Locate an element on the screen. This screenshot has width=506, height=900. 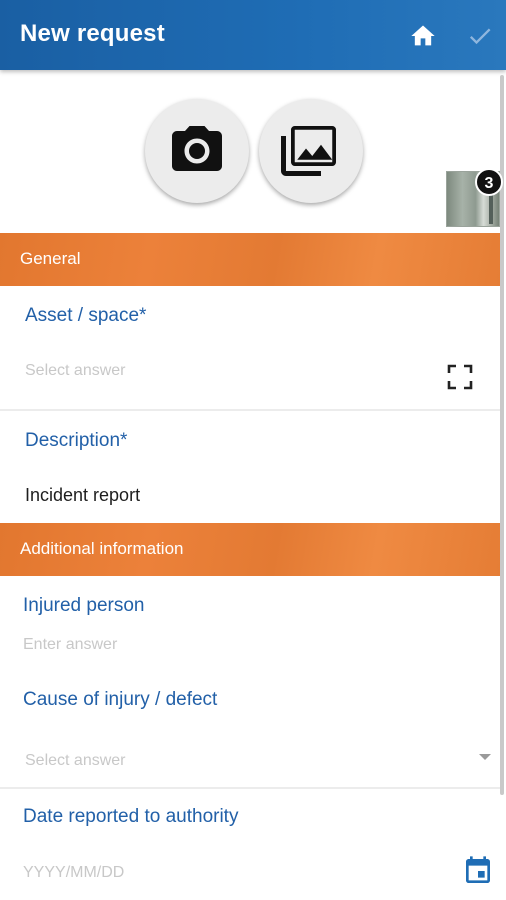
asset-select: Select answer is located at coordinates (75, 371).